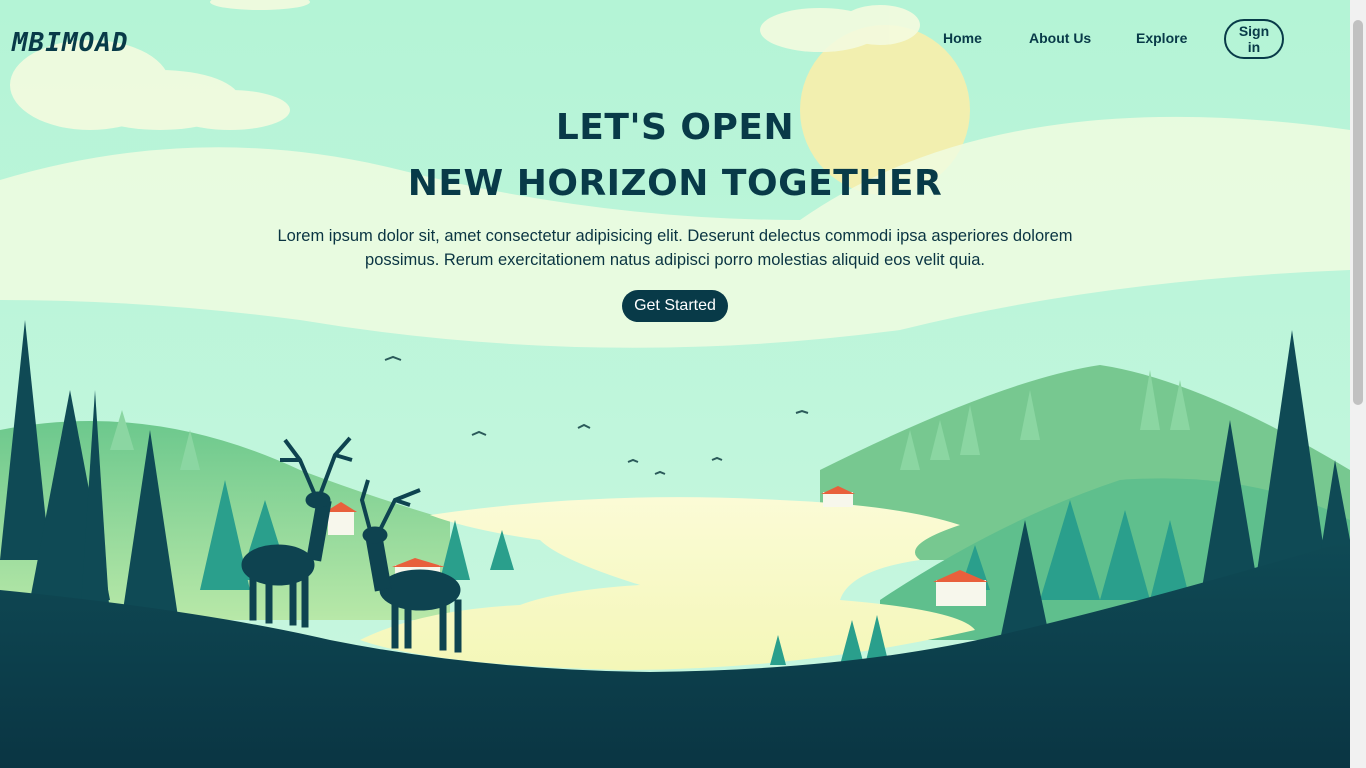 The width and height of the screenshot is (1366, 768). I want to click on page-scrollbar, so click(1358, 384).